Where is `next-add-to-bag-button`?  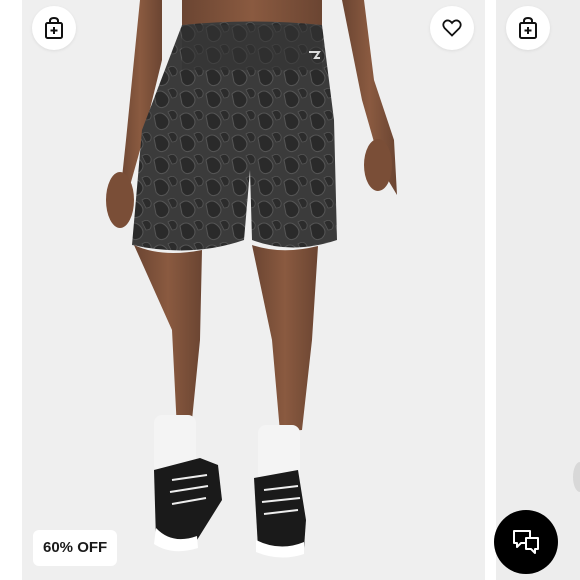 next-add-to-bag-button is located at coordinates (528, 28).